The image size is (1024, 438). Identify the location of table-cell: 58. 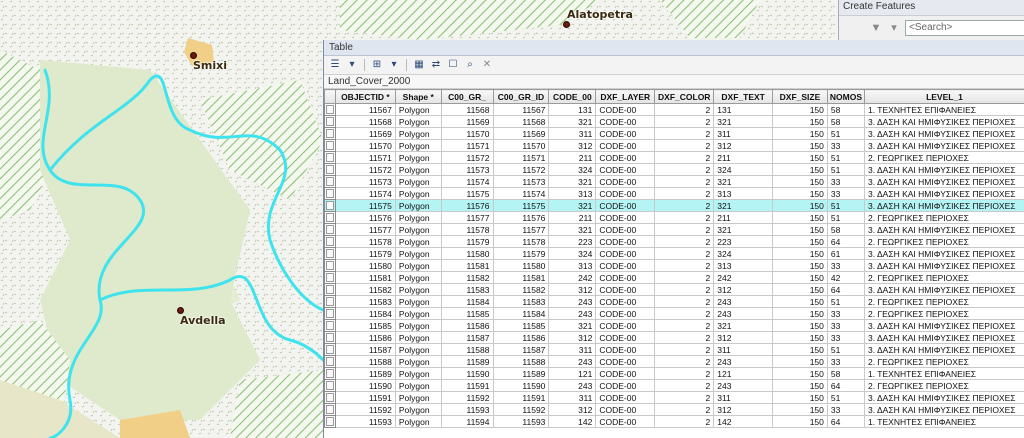
(846, 109).